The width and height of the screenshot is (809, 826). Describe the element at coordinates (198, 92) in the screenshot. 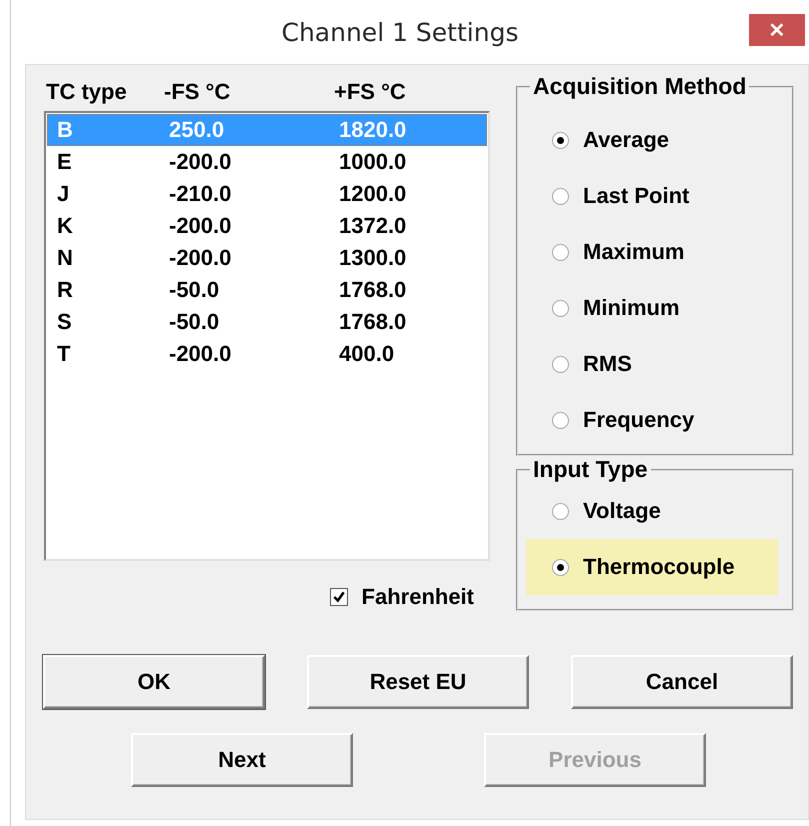

I see `column-header: -FS °C` at that location.